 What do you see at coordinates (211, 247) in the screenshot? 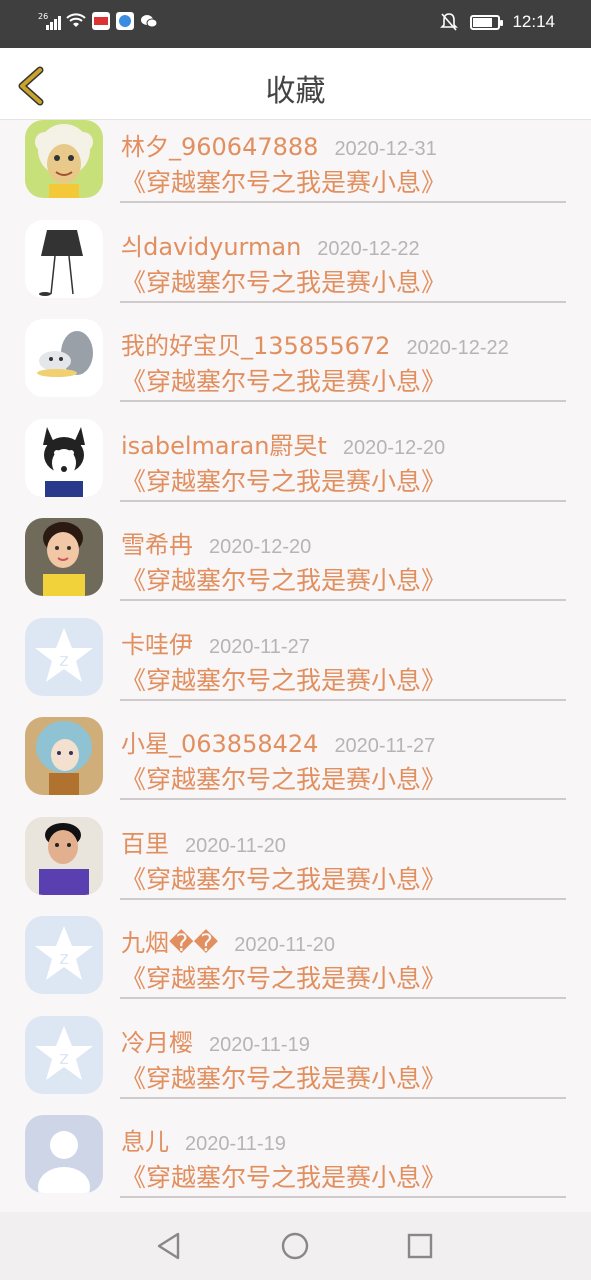
I see `user-name: 싀davidyurman` at bounding box center [211, 247].